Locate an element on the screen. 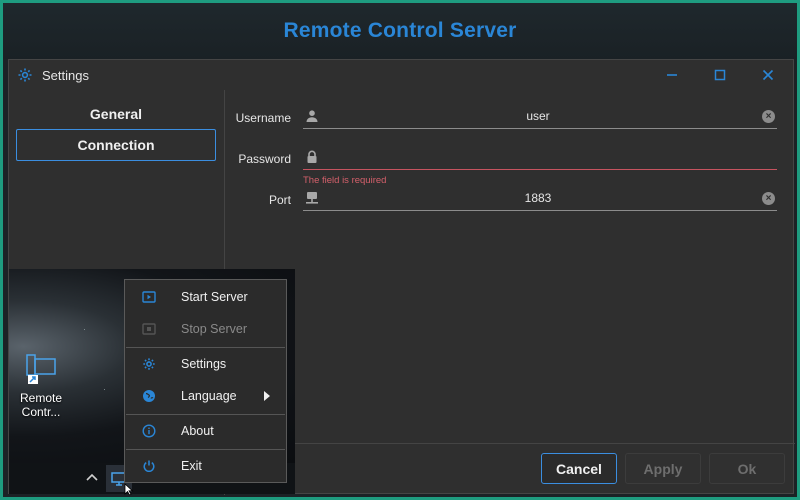  submenu-arrow-icon is located at coordinates (267, 396).